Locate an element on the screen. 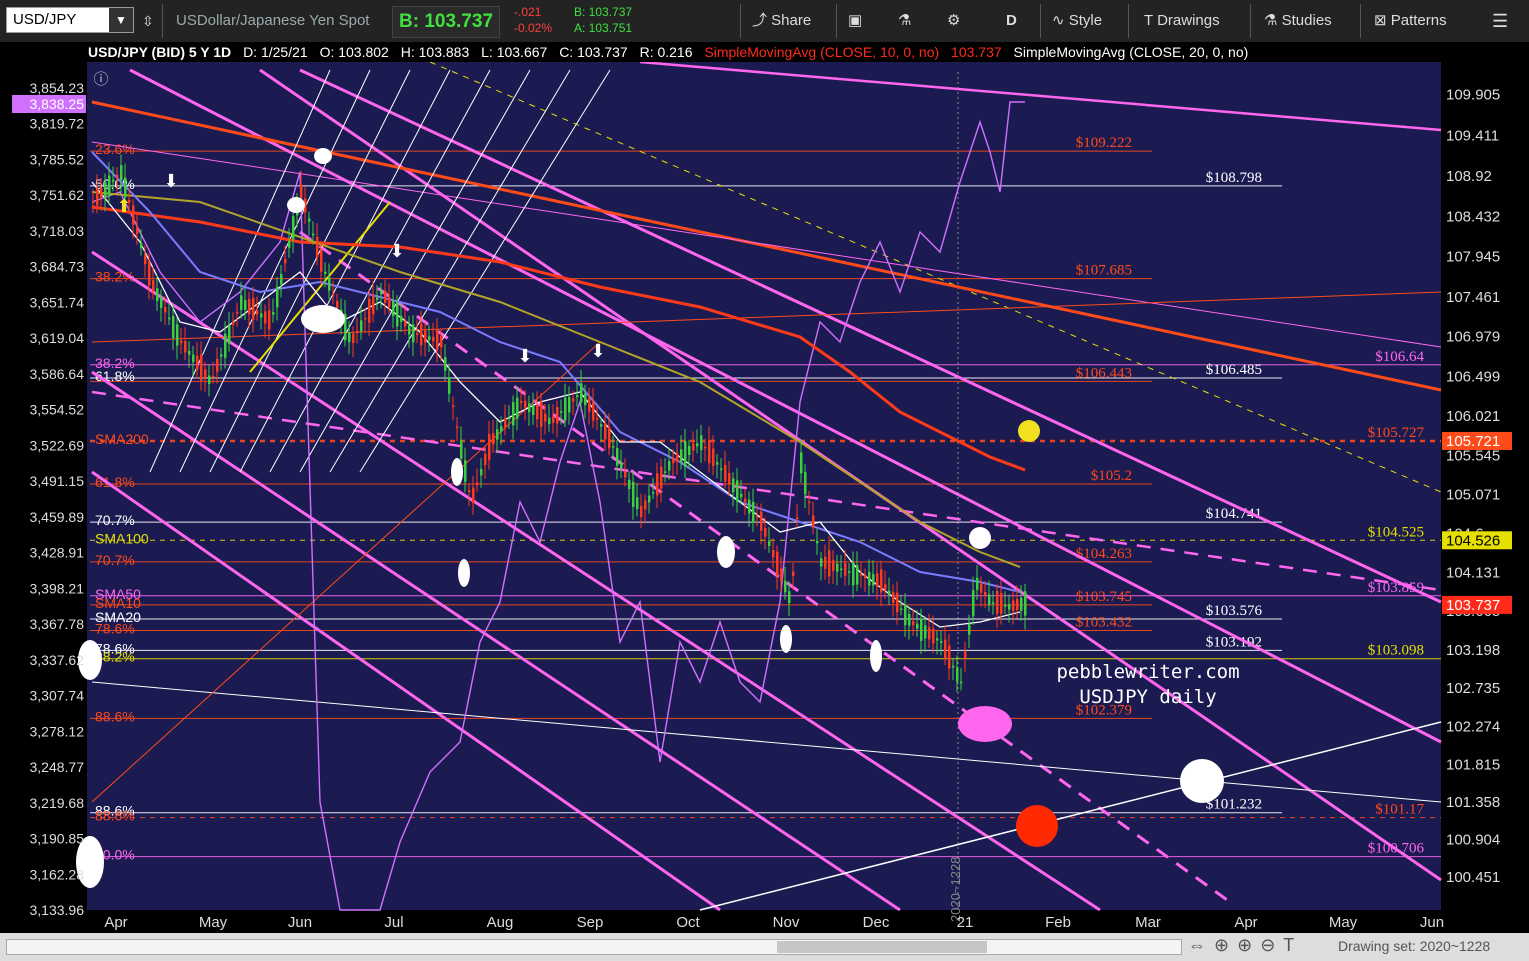  right-axis-tick: 102.274 is located at coordinates (1473, 726).